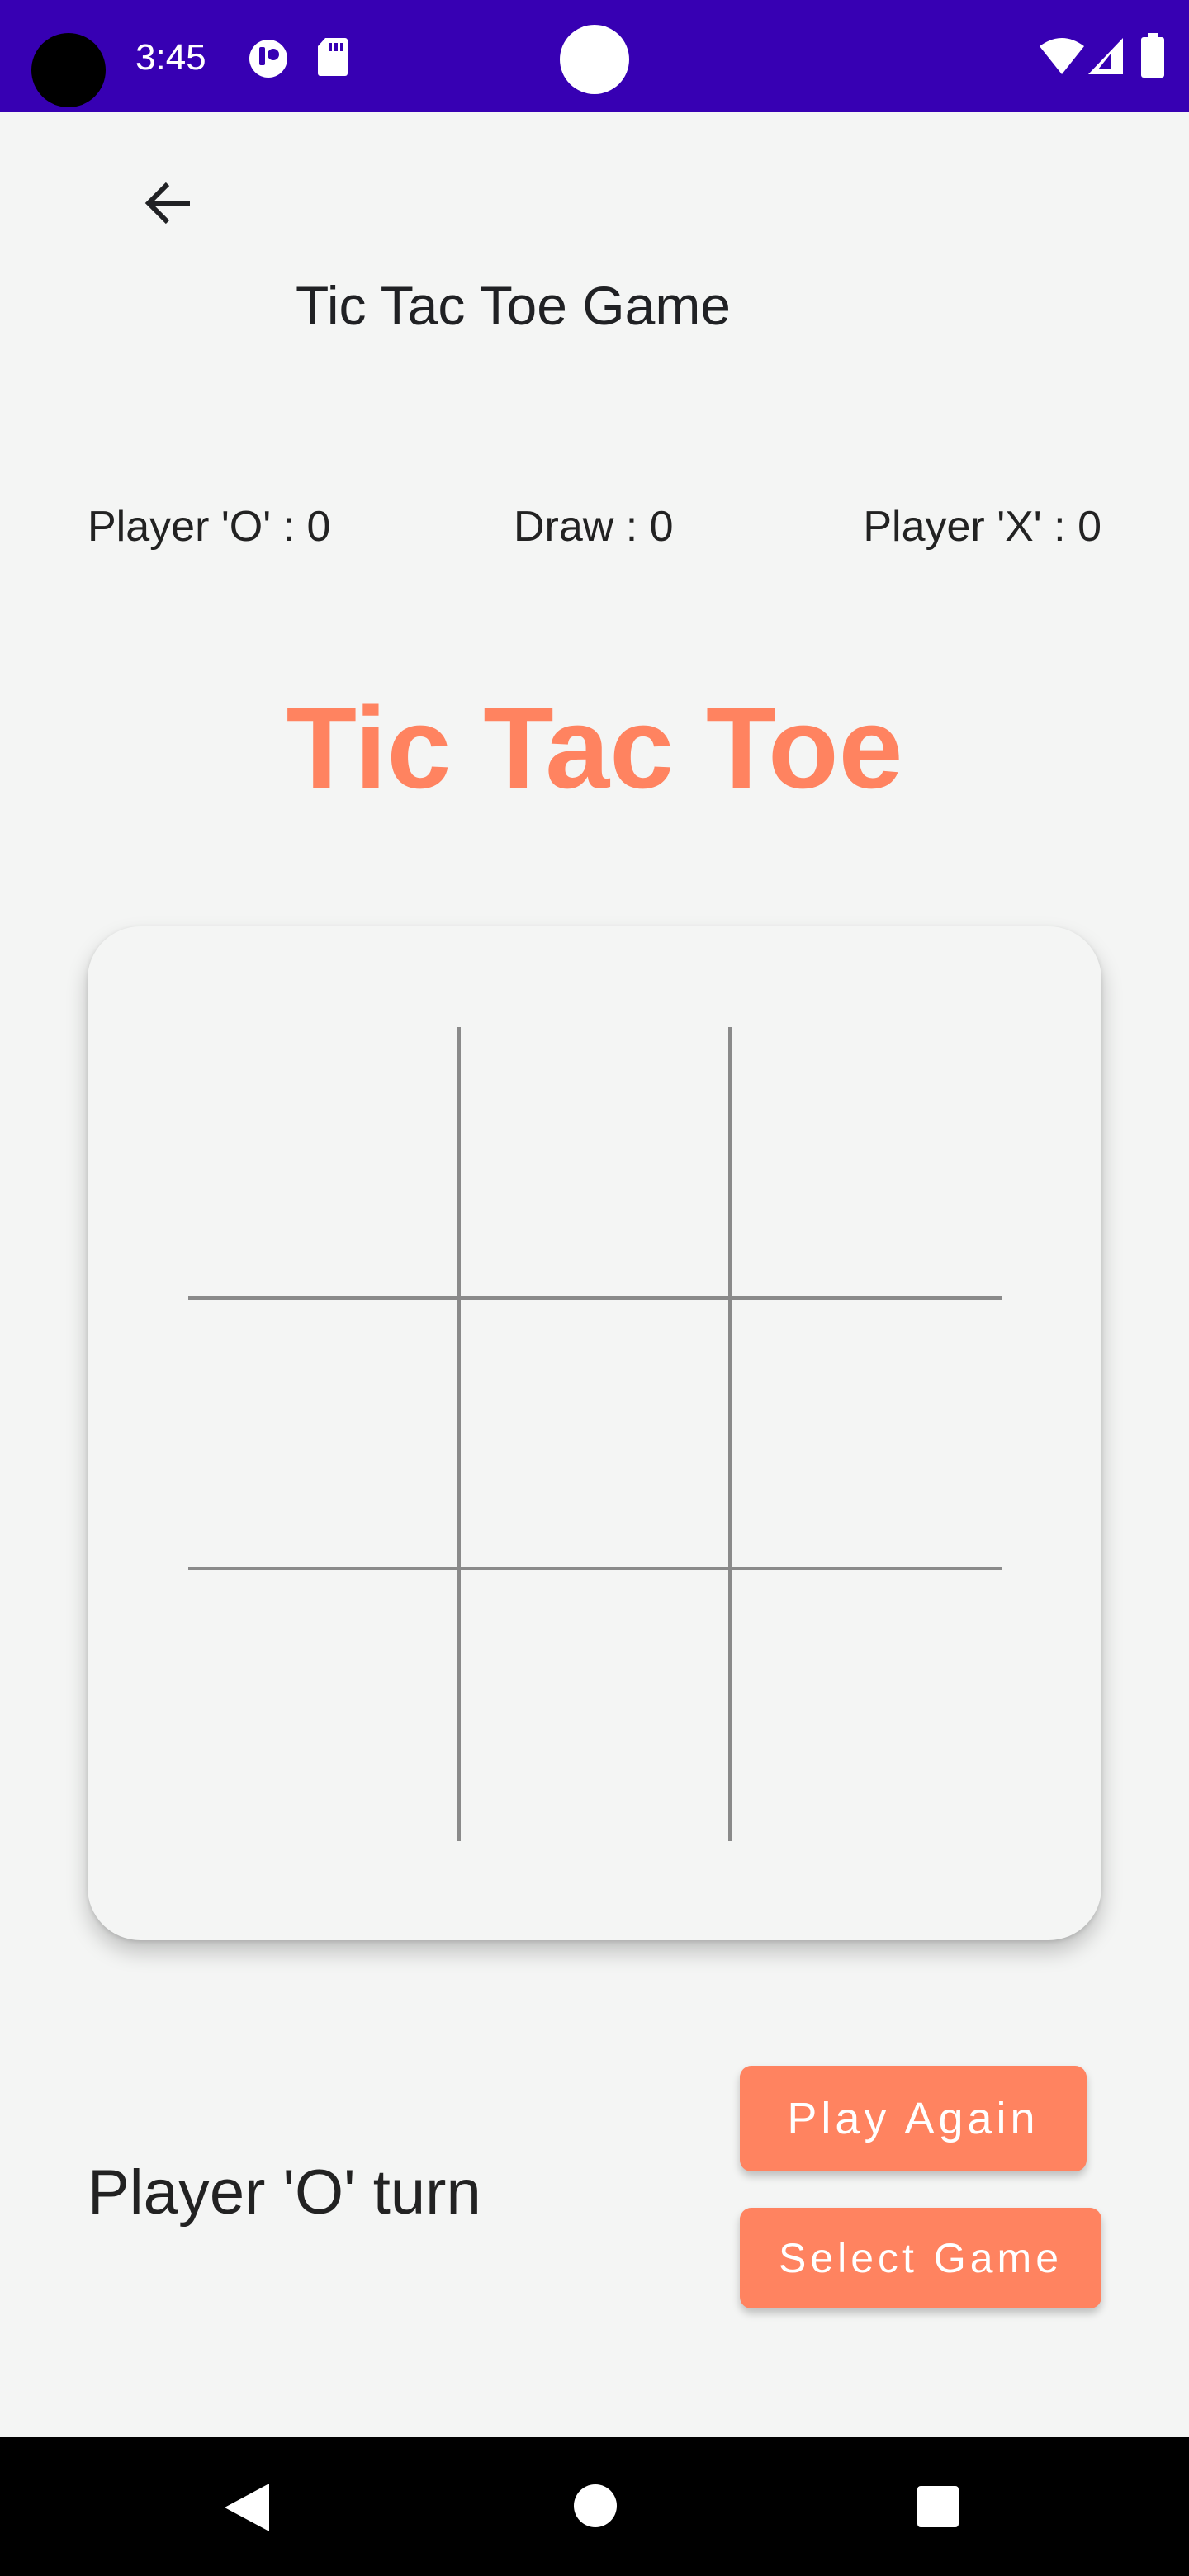 The image size is (1189, 2576). I want to click on arrow-left-icon, so click(167, 203).